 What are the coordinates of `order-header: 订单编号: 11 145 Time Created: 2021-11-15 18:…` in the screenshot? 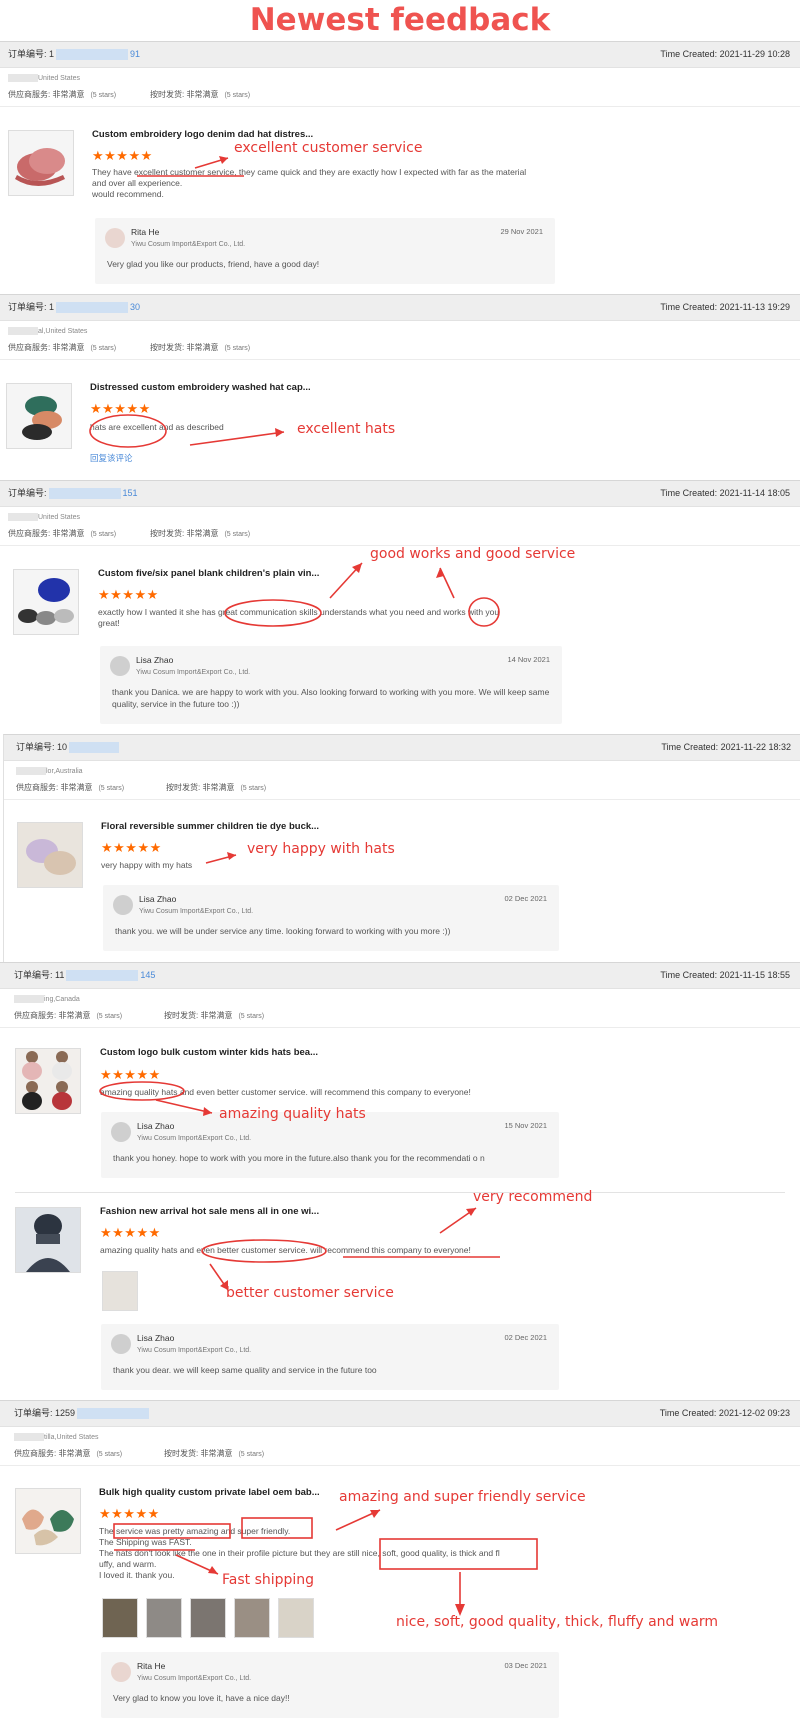 It's located at (400, 976).